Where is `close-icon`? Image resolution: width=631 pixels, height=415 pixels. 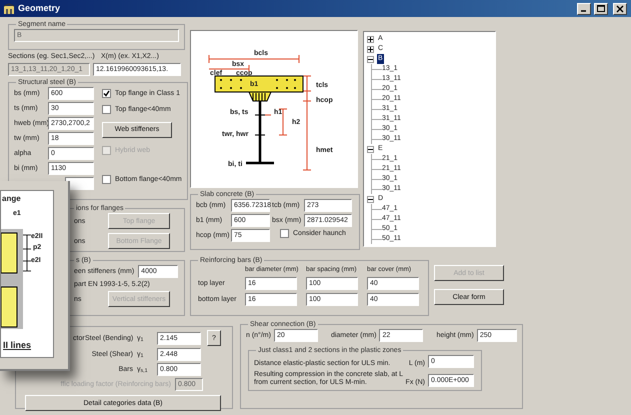
close-icon is located at coordinates (620, 8).